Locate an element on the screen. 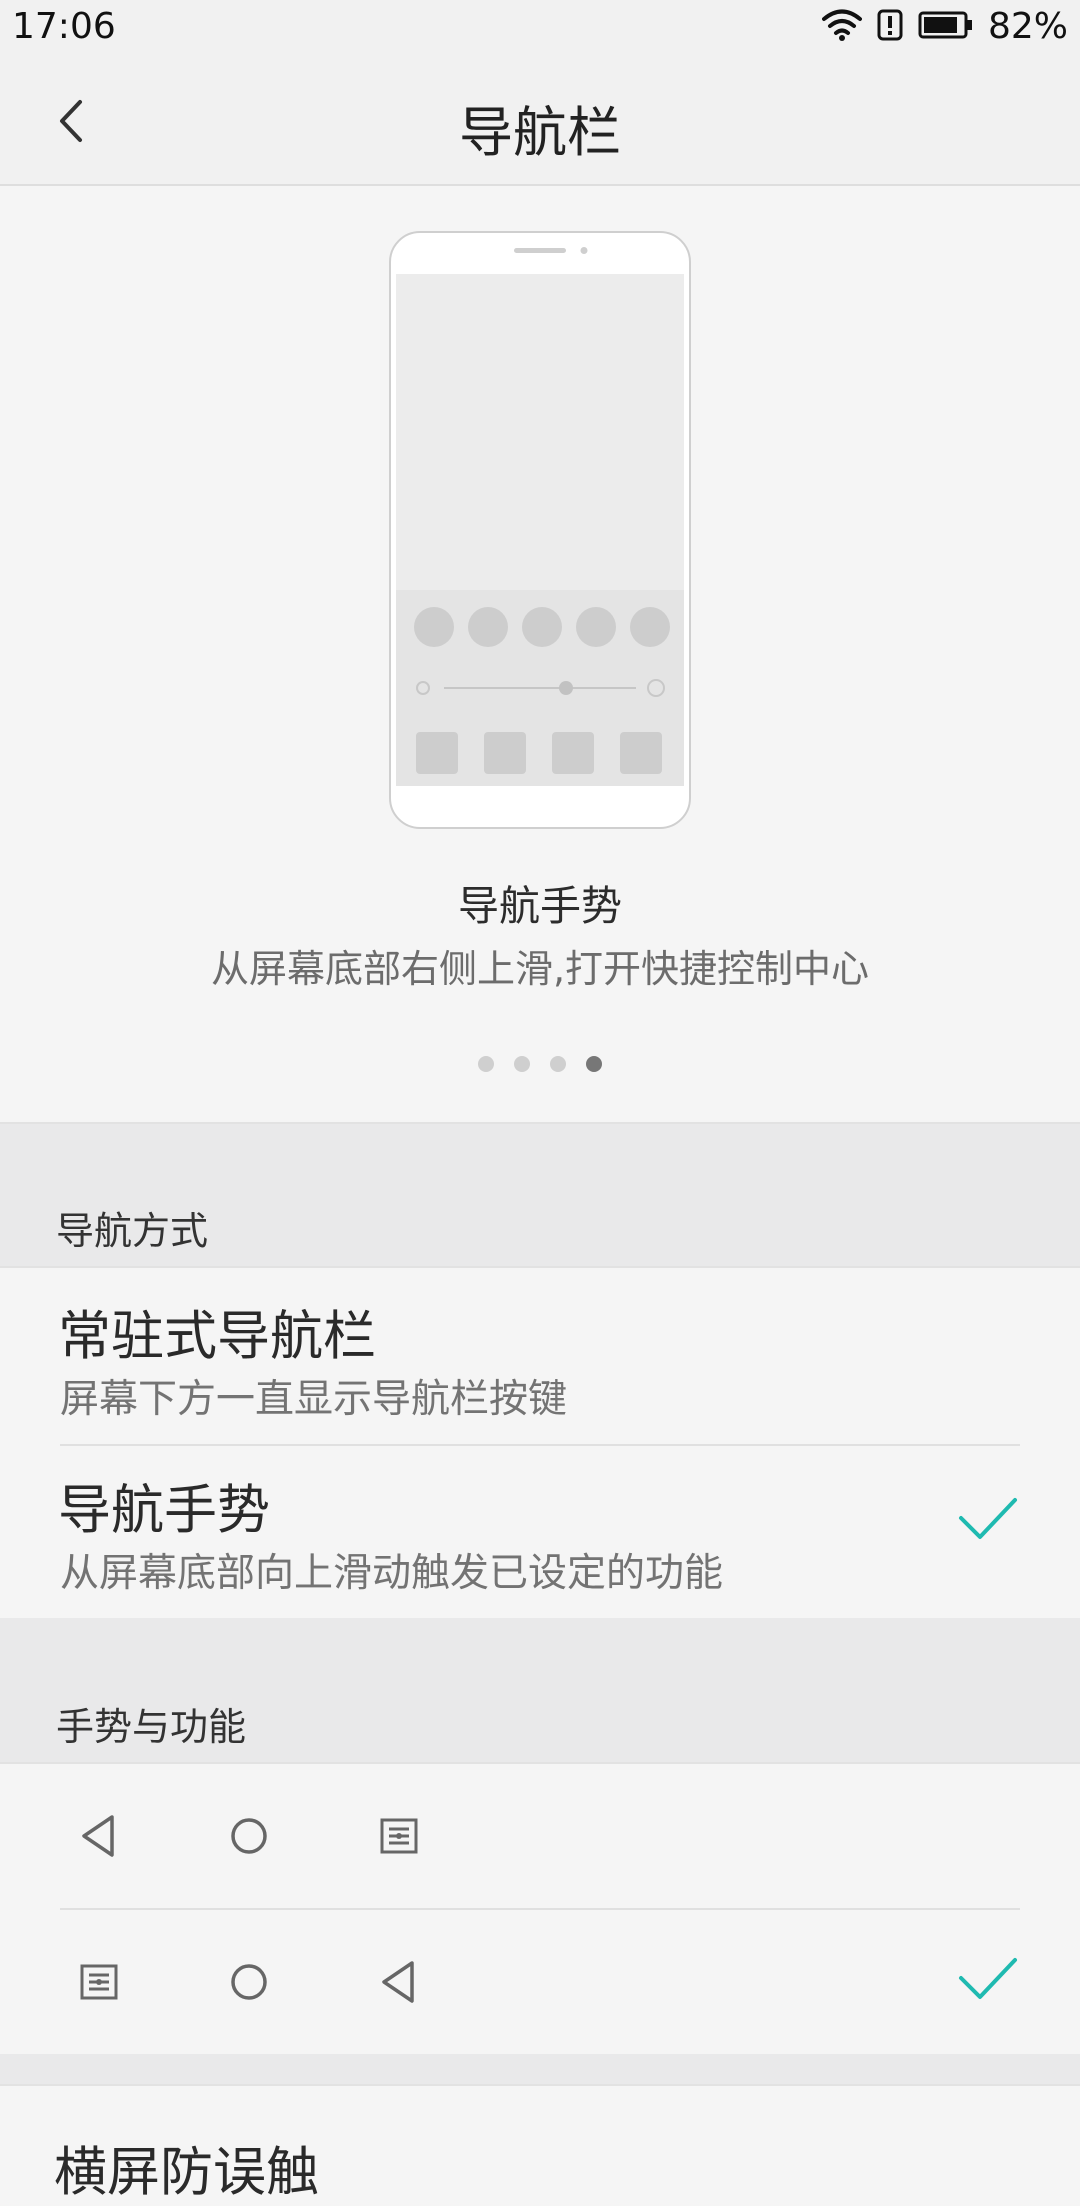 The image size is (1080, 2206). option-title: 横屏防误触 is located at coordinates (186, 2172).